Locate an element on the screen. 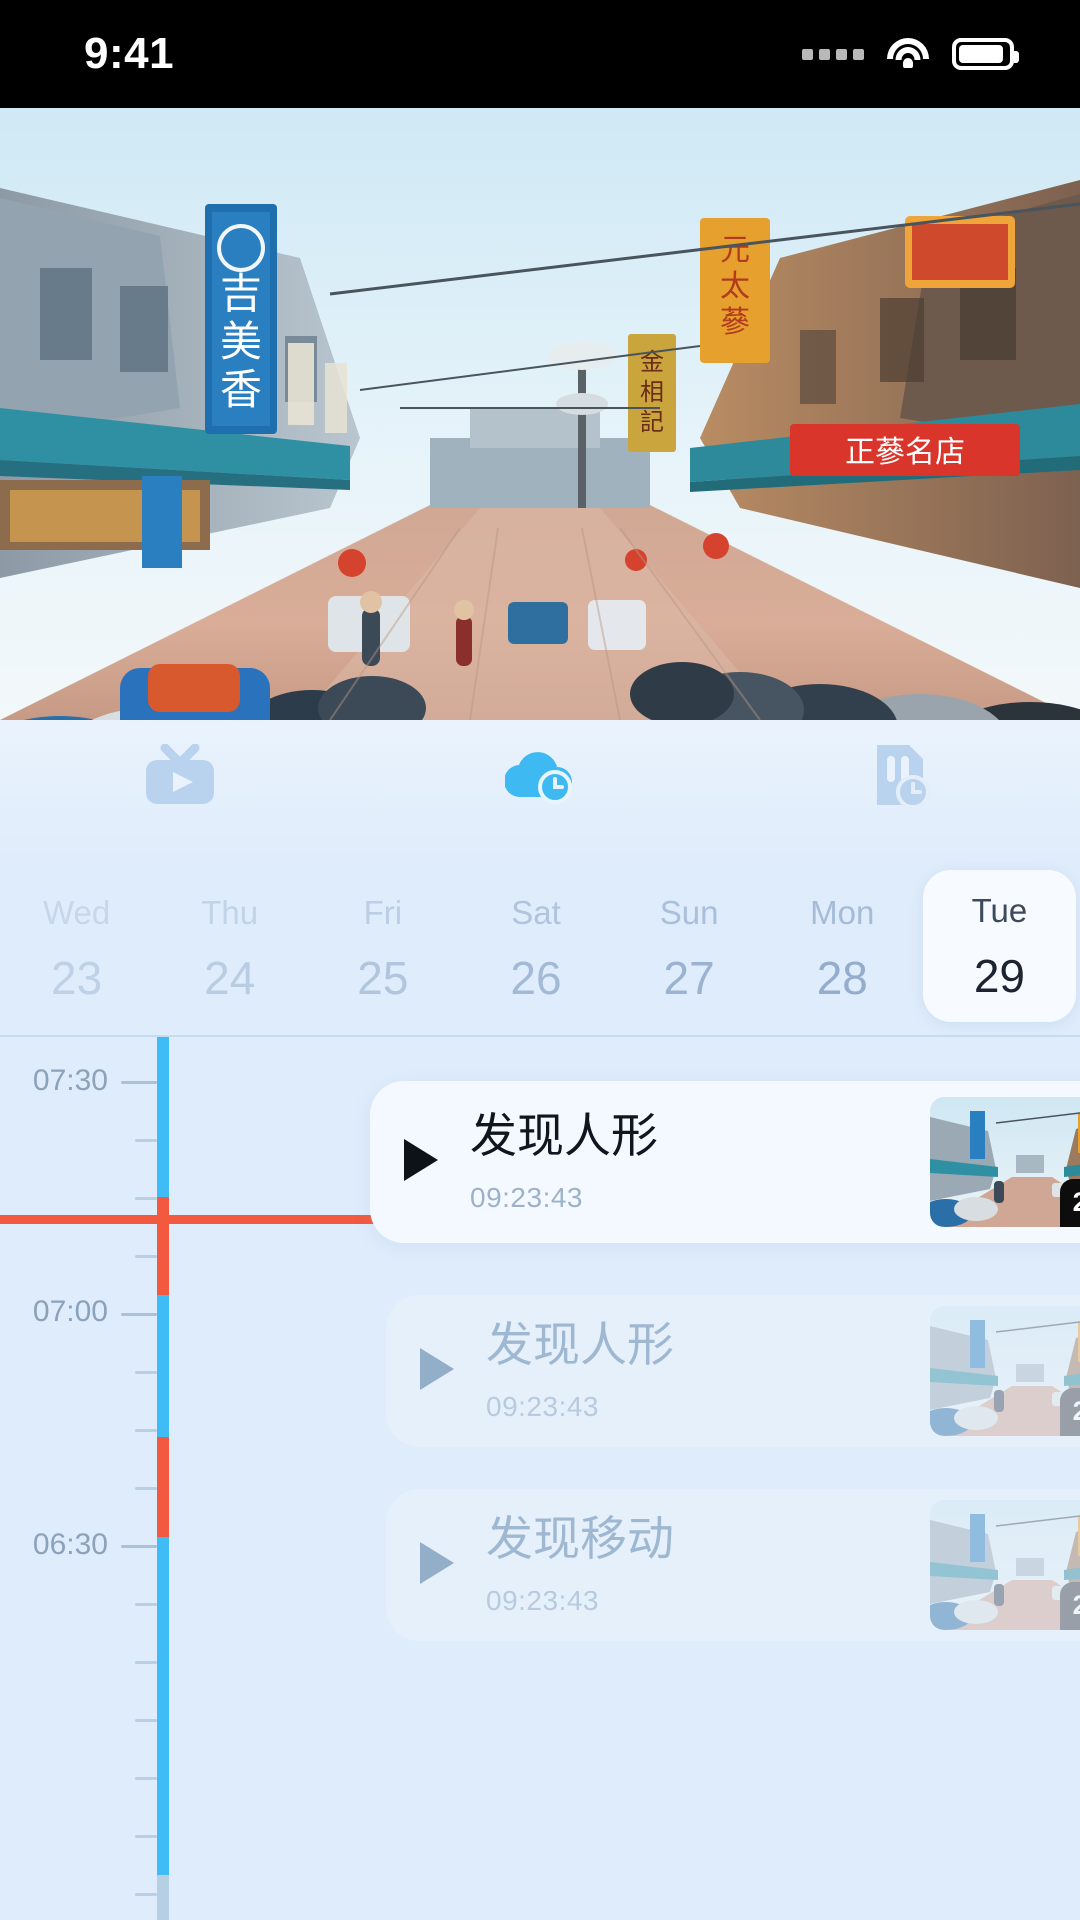 Image resolution: width=1080 pixels, height=1920 pixels. wifi-icon is located at coordinates (908, 54).